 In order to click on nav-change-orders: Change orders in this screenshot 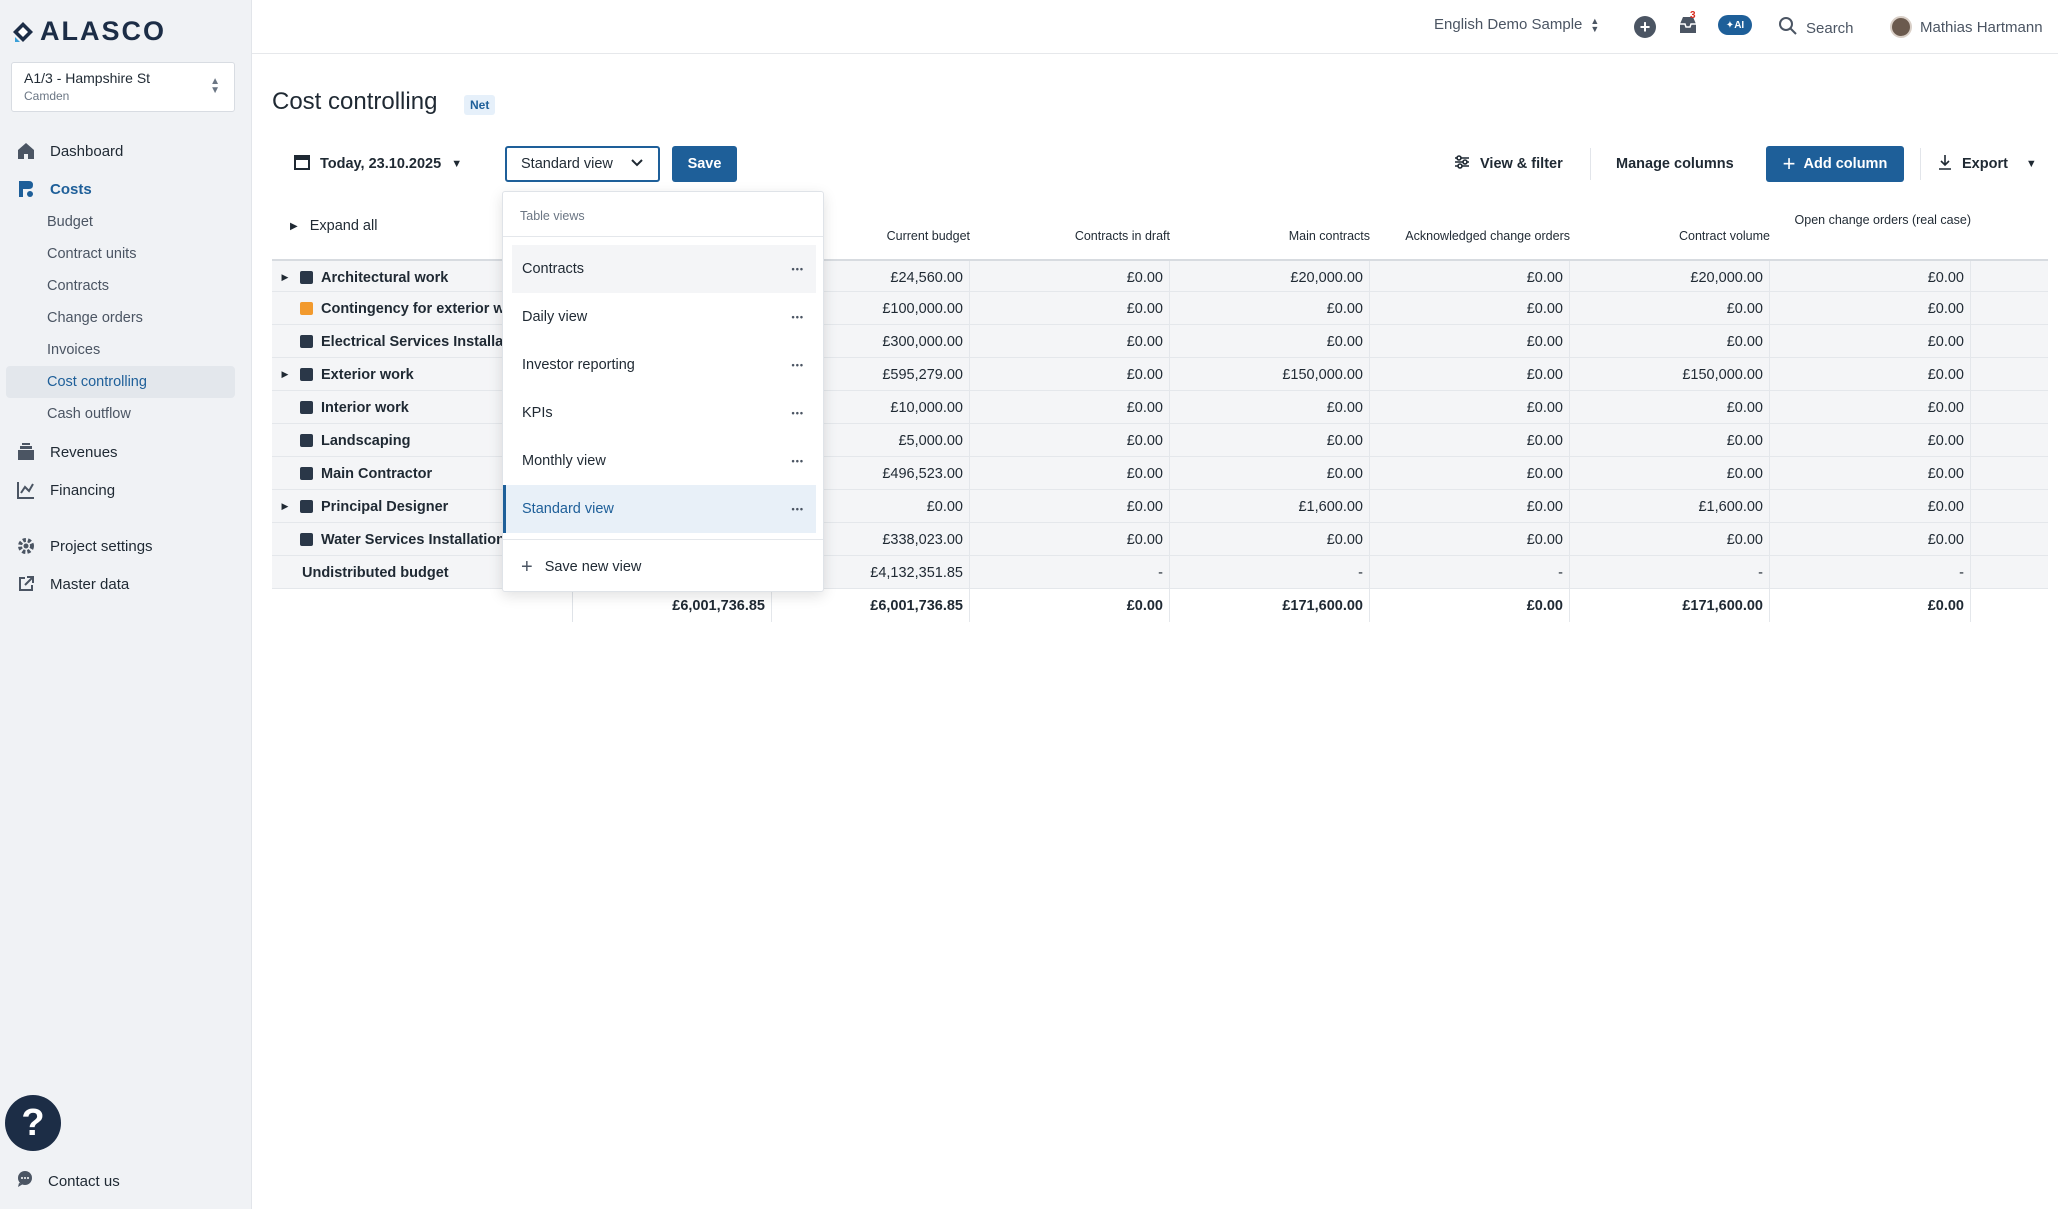, I will do `click(95, 318)`.